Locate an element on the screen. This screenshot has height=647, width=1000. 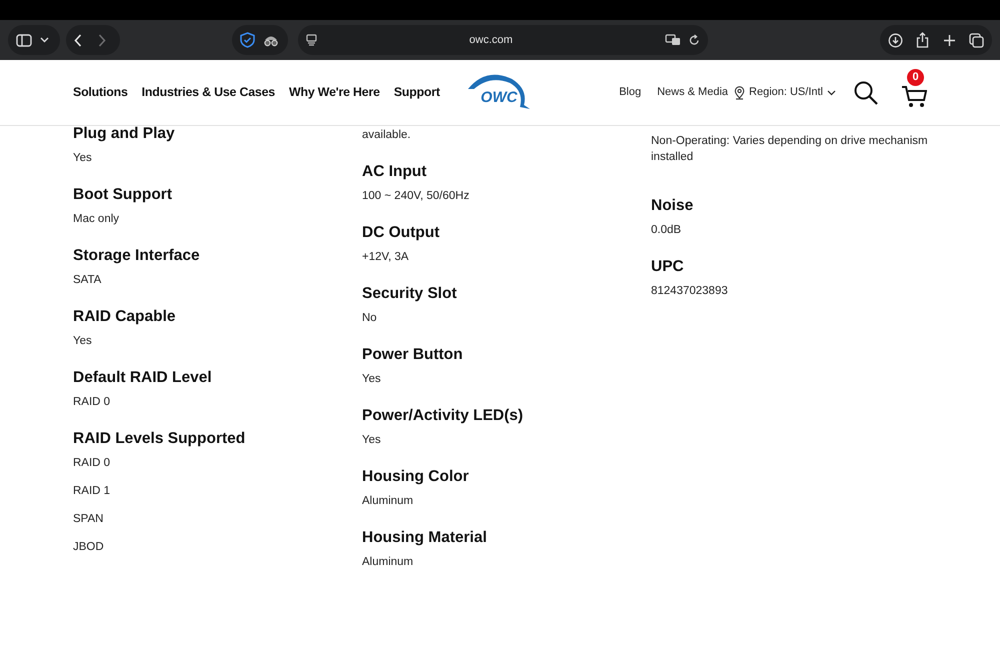
spec-heading: Power/Activity LED(s) is located at coordinates (443, 416).